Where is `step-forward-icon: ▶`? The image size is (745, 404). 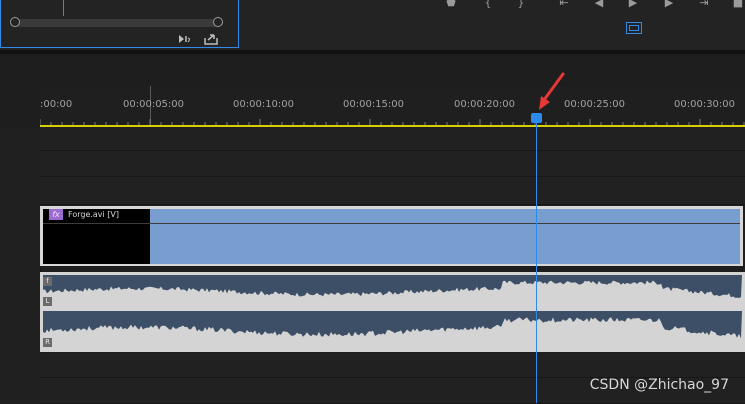
step-forward-icon: ▶ is located at coordinates (669, 4).